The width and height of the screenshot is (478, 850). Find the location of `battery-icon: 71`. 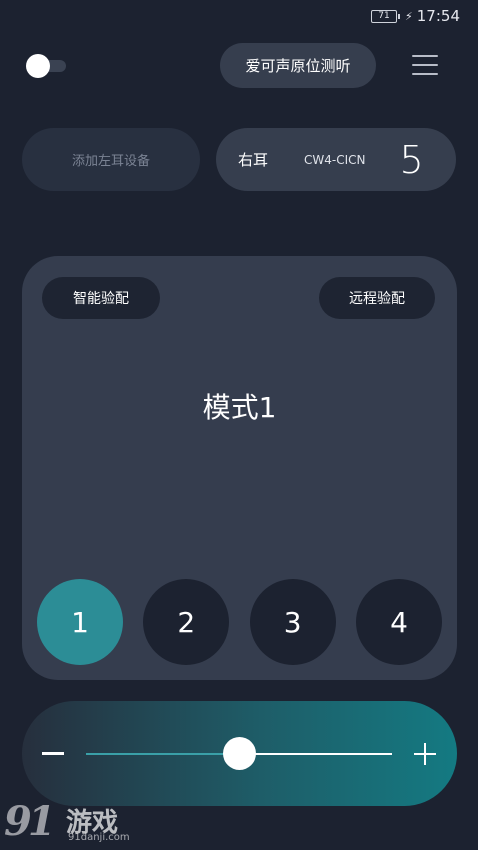

battery-icon: 71 is located at coordinates (386, 16).